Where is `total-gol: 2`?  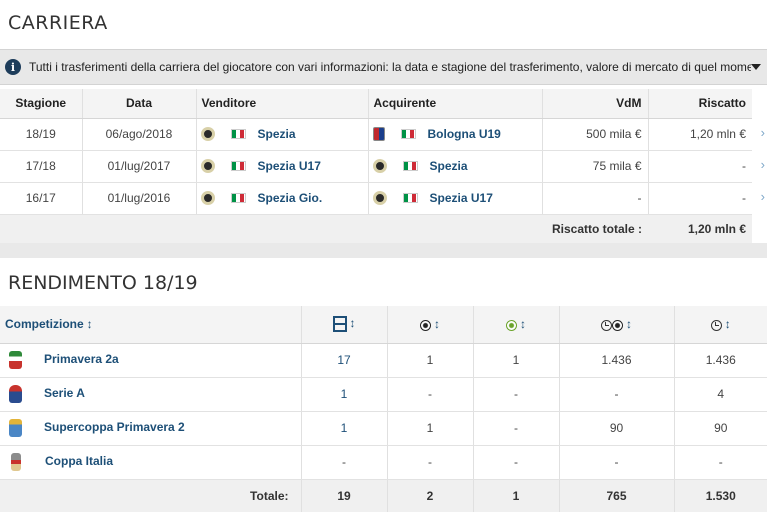
total-gol: 2 is located at coordinates (430, 495).